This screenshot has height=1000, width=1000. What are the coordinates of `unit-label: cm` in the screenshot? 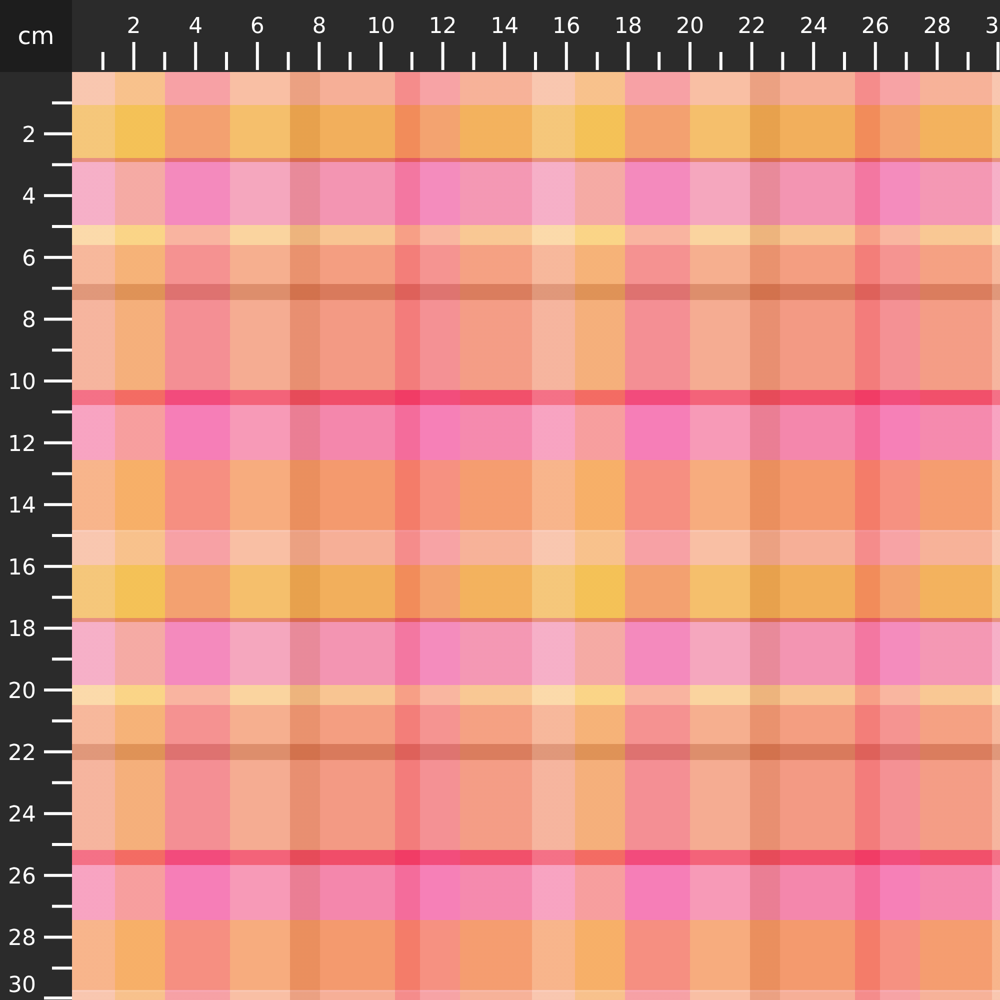 It's located at (36, 36).